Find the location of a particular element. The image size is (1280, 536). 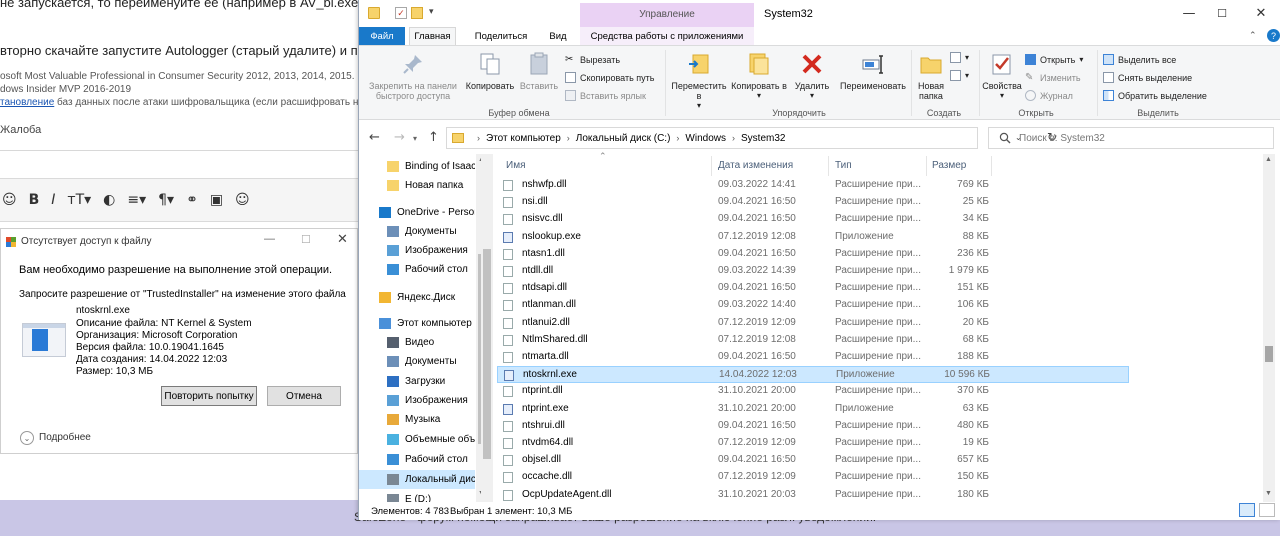

manage-tab: Управление is located at coordinates (667, 15).